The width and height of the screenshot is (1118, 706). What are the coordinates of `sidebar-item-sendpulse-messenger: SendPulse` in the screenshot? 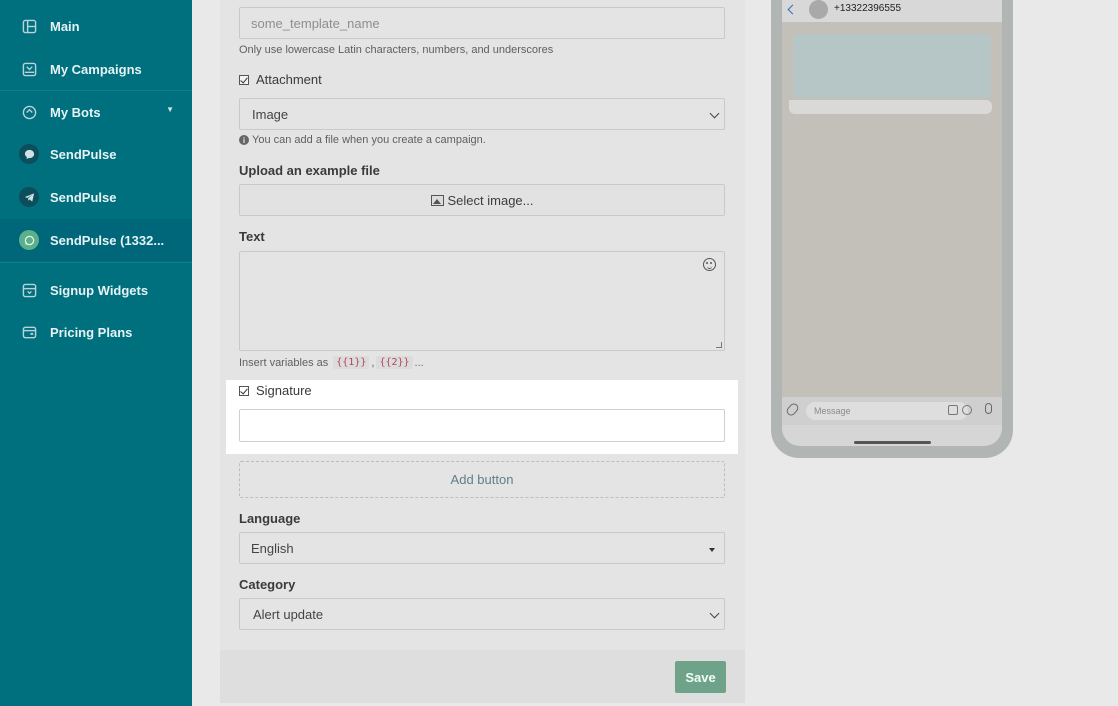 It's located at (96, 154).